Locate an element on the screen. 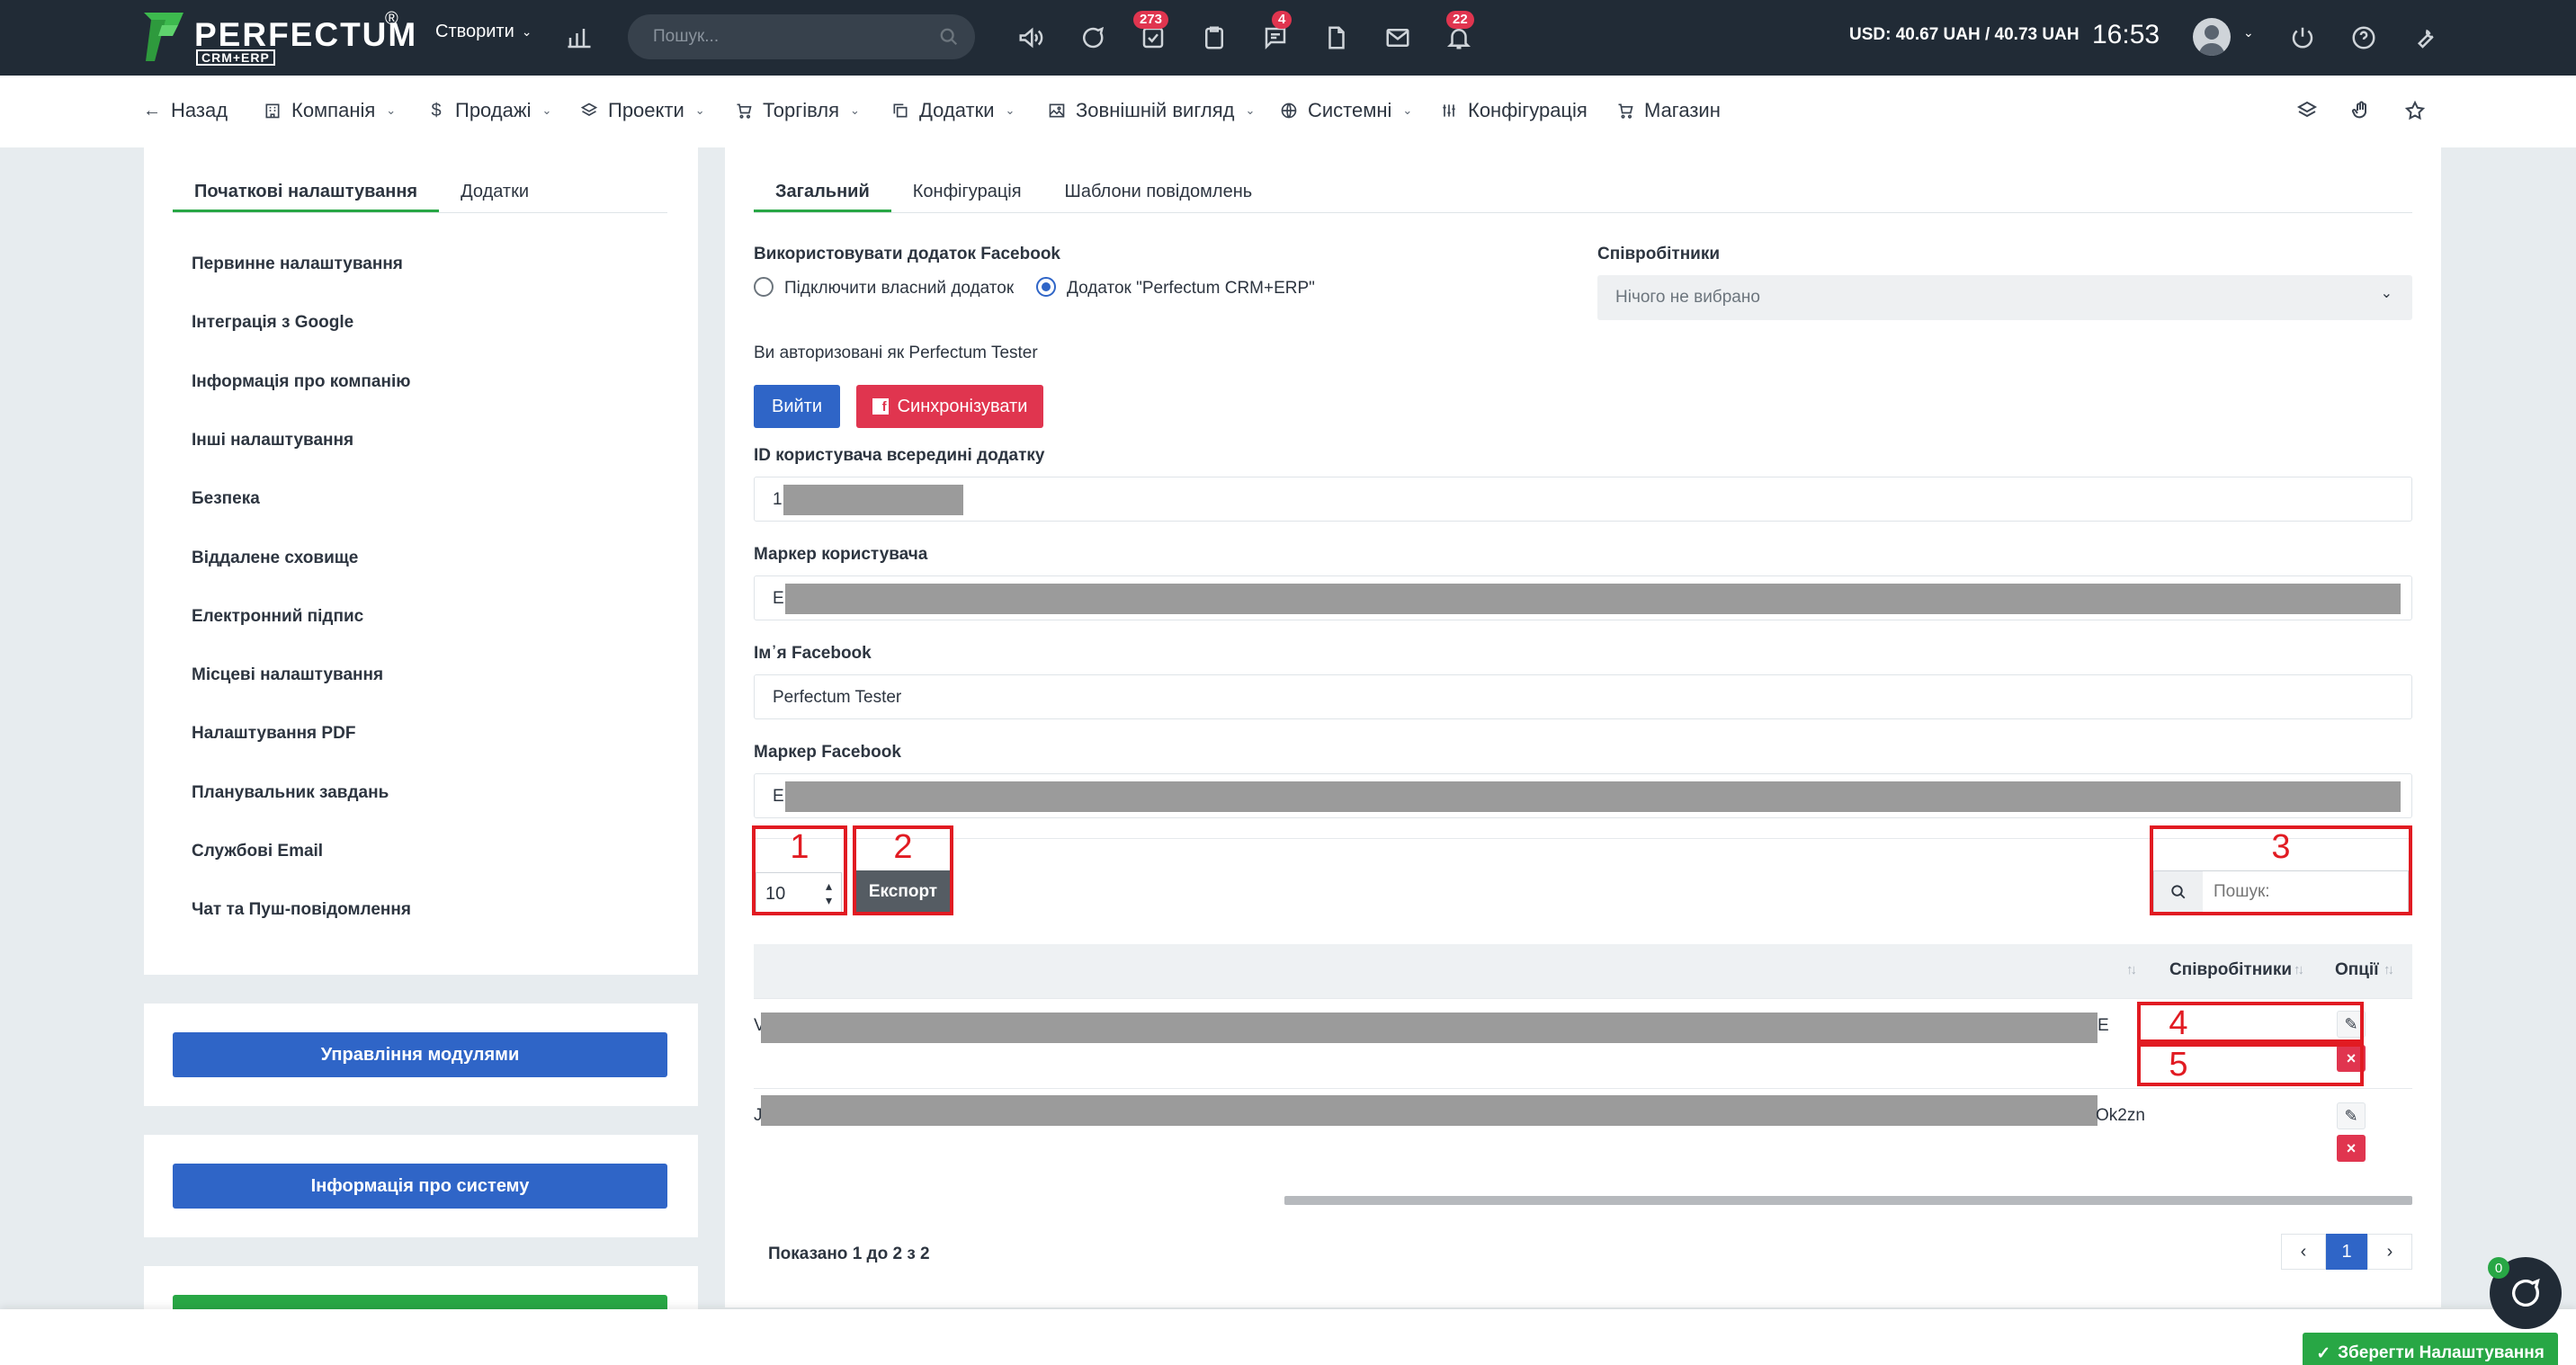 The image size is (2576, 1365). nav-system: Системні ⌄ is located at coordinates (1345, 110).